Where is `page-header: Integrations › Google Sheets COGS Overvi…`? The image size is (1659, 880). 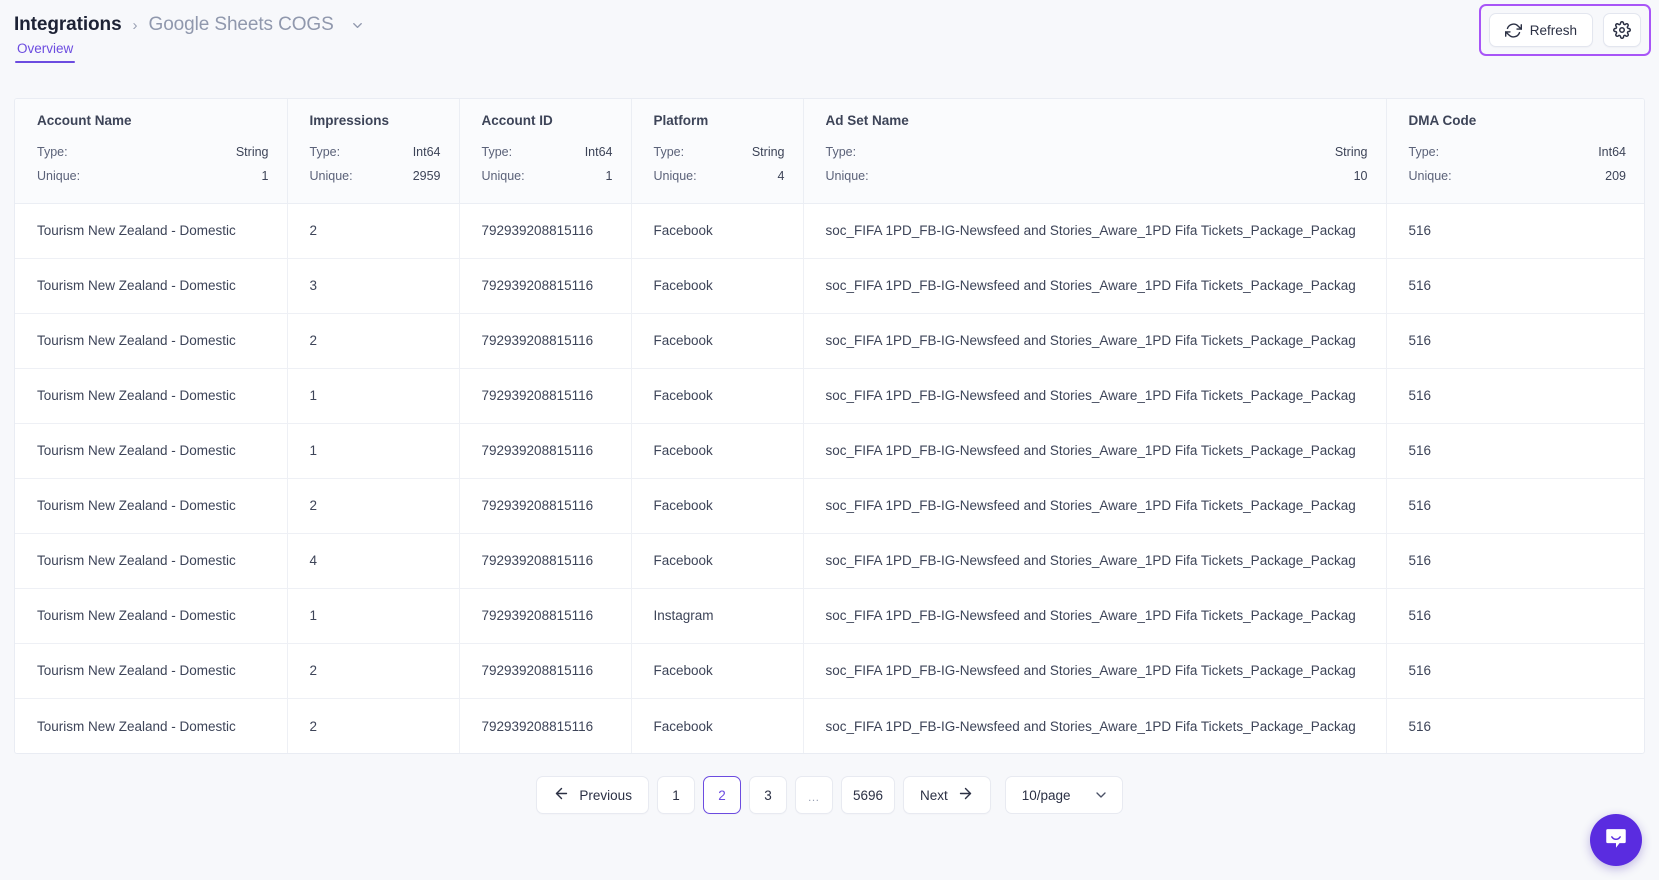
page-header: Integrations › Google Sheets COGS Overvi… is located at coordinates (829, 41).